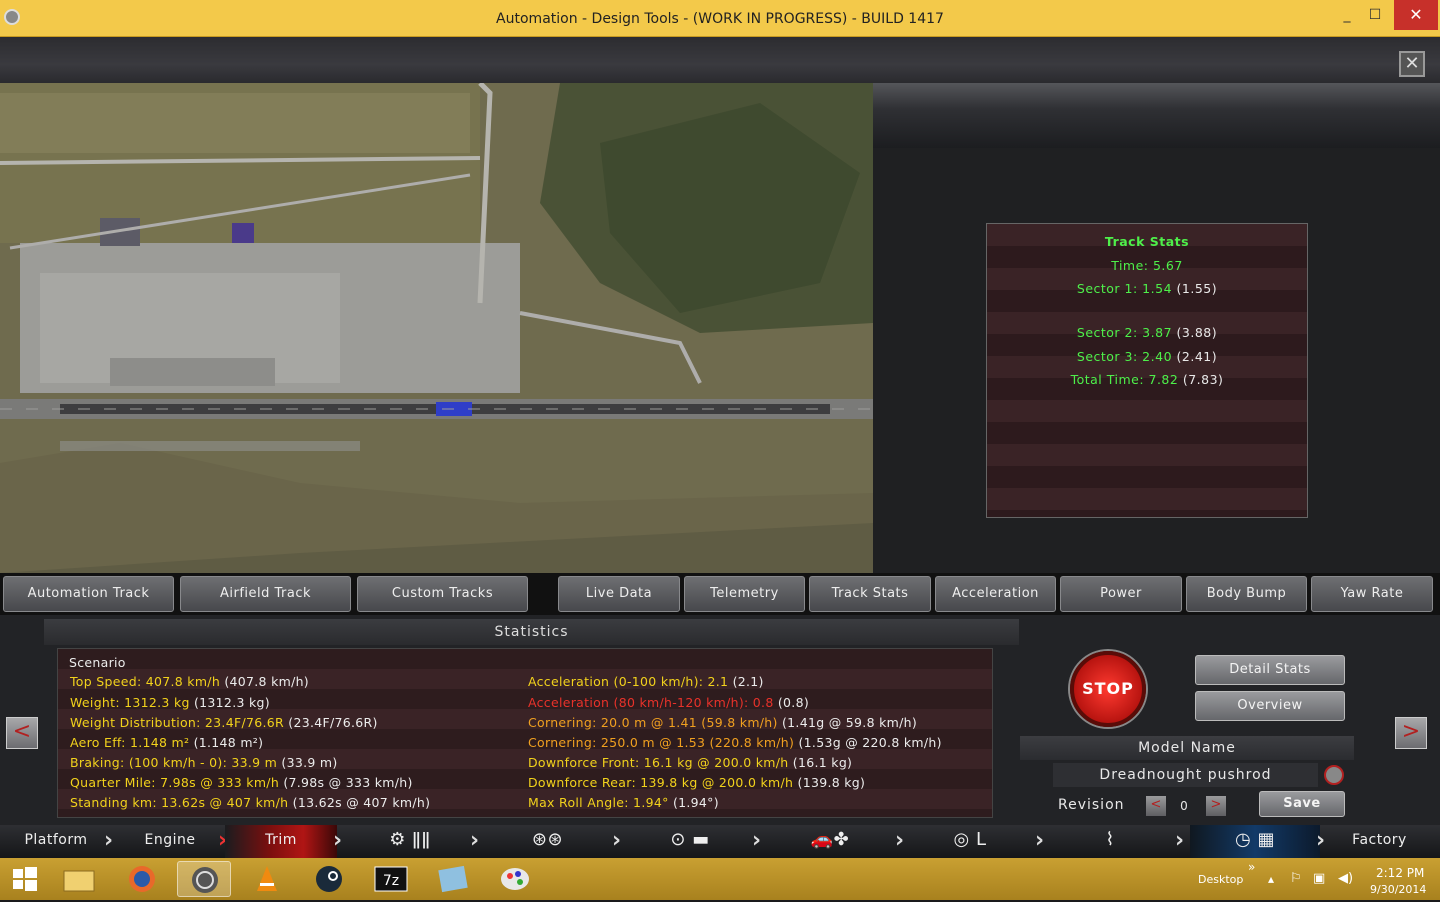 Image resolution: width=1440 pixels, height=902 pixels. Describe the element at coordinates (870, 594) in the screenshot. I see `tab-track-stats: Track Stats` at that location.